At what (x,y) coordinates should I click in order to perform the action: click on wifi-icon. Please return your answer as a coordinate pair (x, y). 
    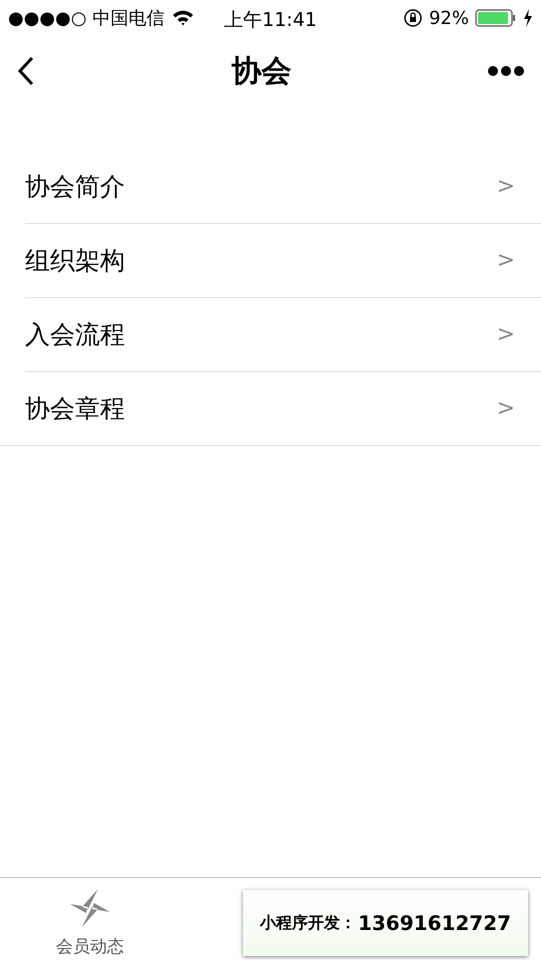
    Looking at the image, I should click on (183, 18).